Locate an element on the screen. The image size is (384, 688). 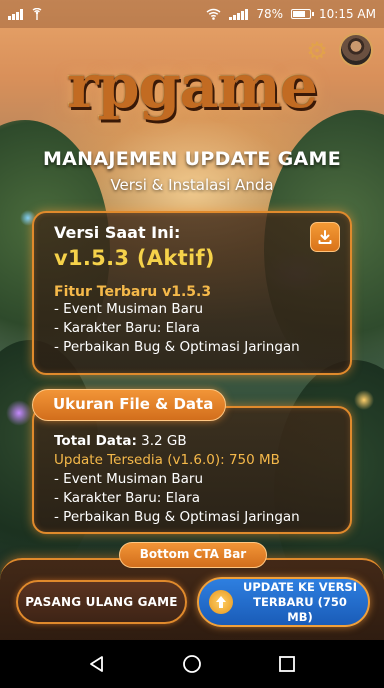
download-icon is located at coordinates (325, 237).